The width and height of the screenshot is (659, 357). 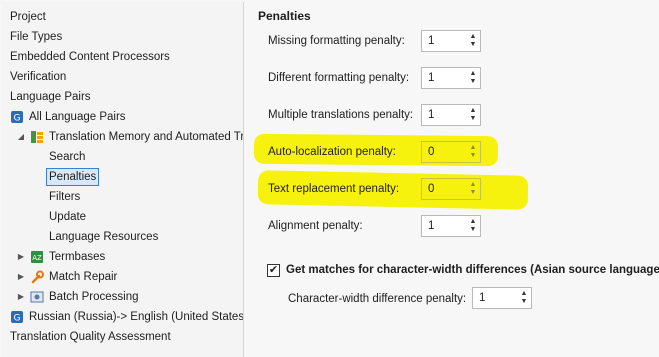 What do you see at coordinates (90, 57) in the screenshot?
I see `tree-item-embedded-content-processors: Embedded Content Processors` at bounding box center [90, 57].